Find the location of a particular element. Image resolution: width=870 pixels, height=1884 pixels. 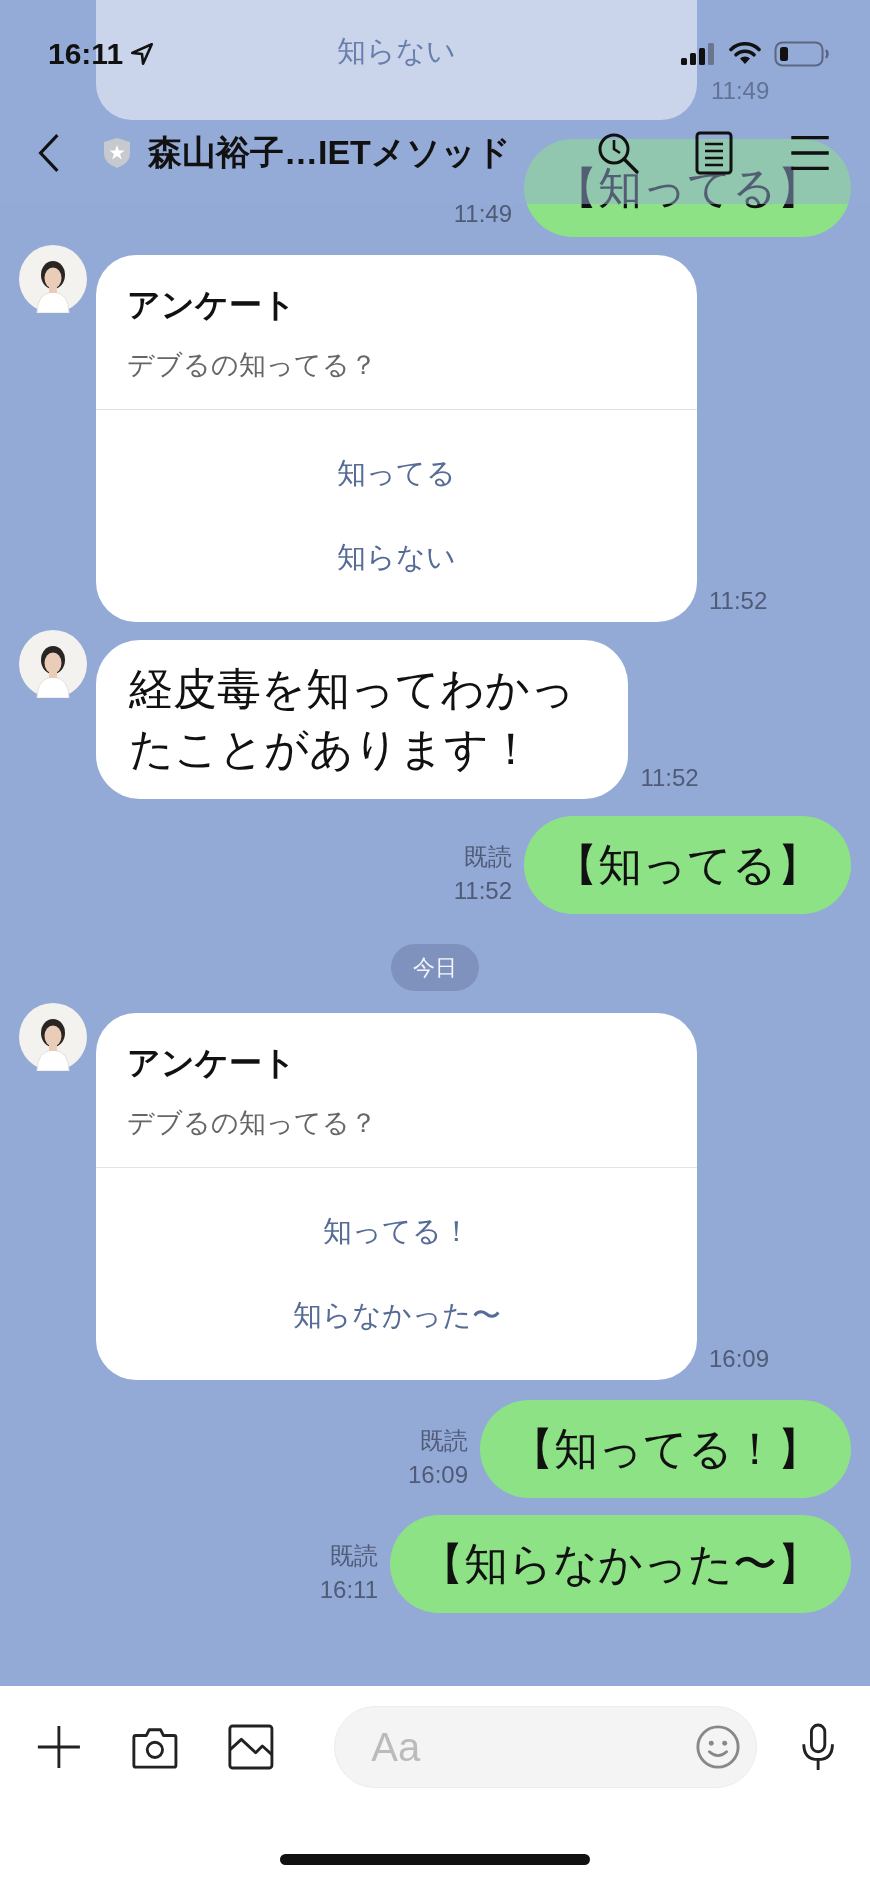

status-time: 16:11 is located at coordinates (86, 54).